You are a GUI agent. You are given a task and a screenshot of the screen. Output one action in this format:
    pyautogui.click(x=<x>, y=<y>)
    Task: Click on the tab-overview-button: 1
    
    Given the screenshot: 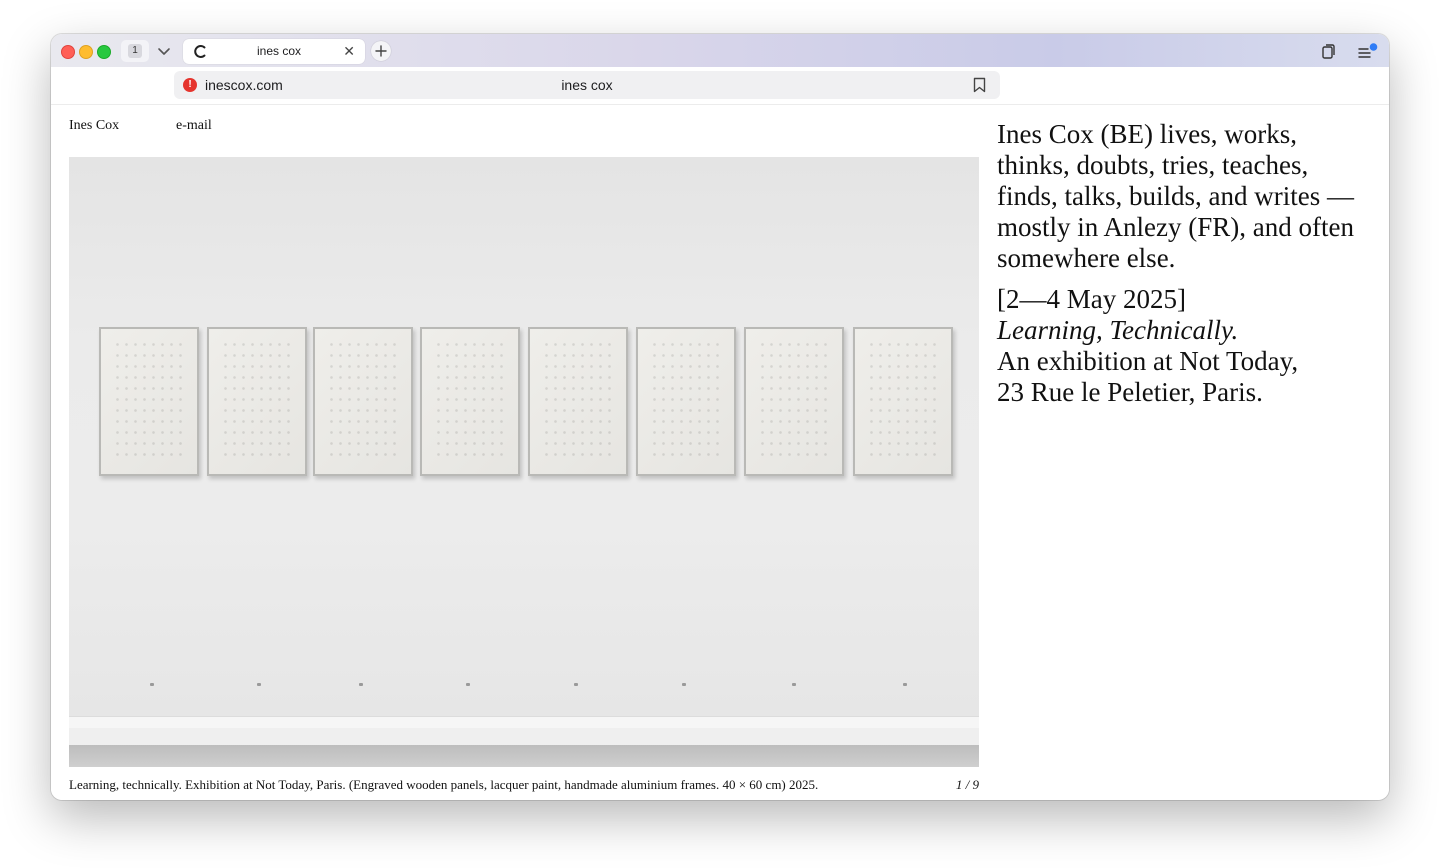 What is the action you would take?
    pyautogui.click(x=135, y=51)
    